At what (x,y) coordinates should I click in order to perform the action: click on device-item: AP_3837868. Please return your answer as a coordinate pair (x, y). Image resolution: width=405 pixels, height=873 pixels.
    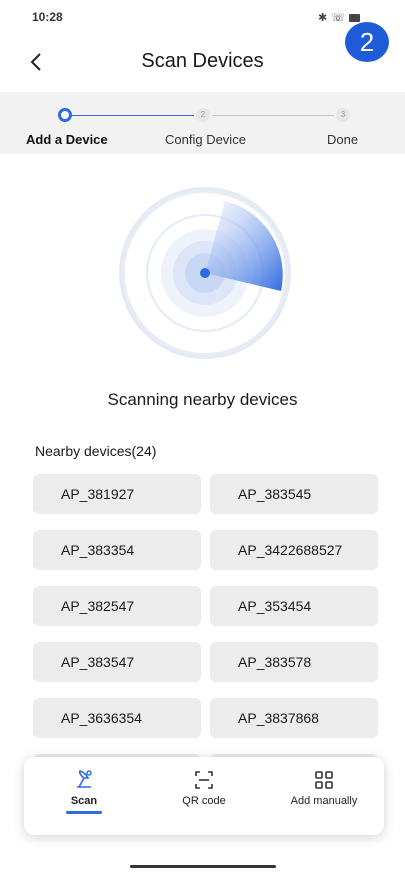
    Looking at the image, I should click on (294, 718).